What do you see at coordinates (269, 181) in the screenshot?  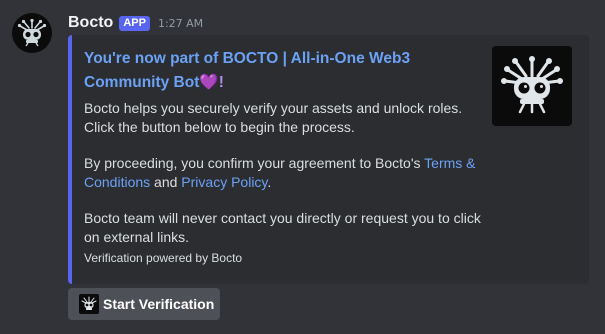 I see `agreement-text-suffix: .` at bounding box center [269, 181].